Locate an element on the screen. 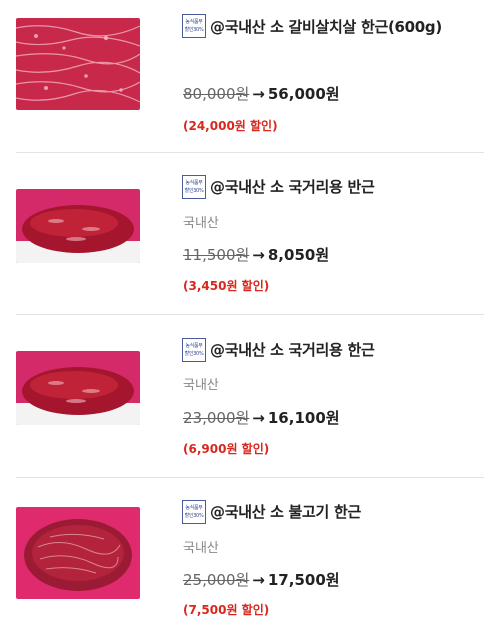  product-title: @국내산 소 갈비살치살 한근(600g) is located at coordinates (326, 26).